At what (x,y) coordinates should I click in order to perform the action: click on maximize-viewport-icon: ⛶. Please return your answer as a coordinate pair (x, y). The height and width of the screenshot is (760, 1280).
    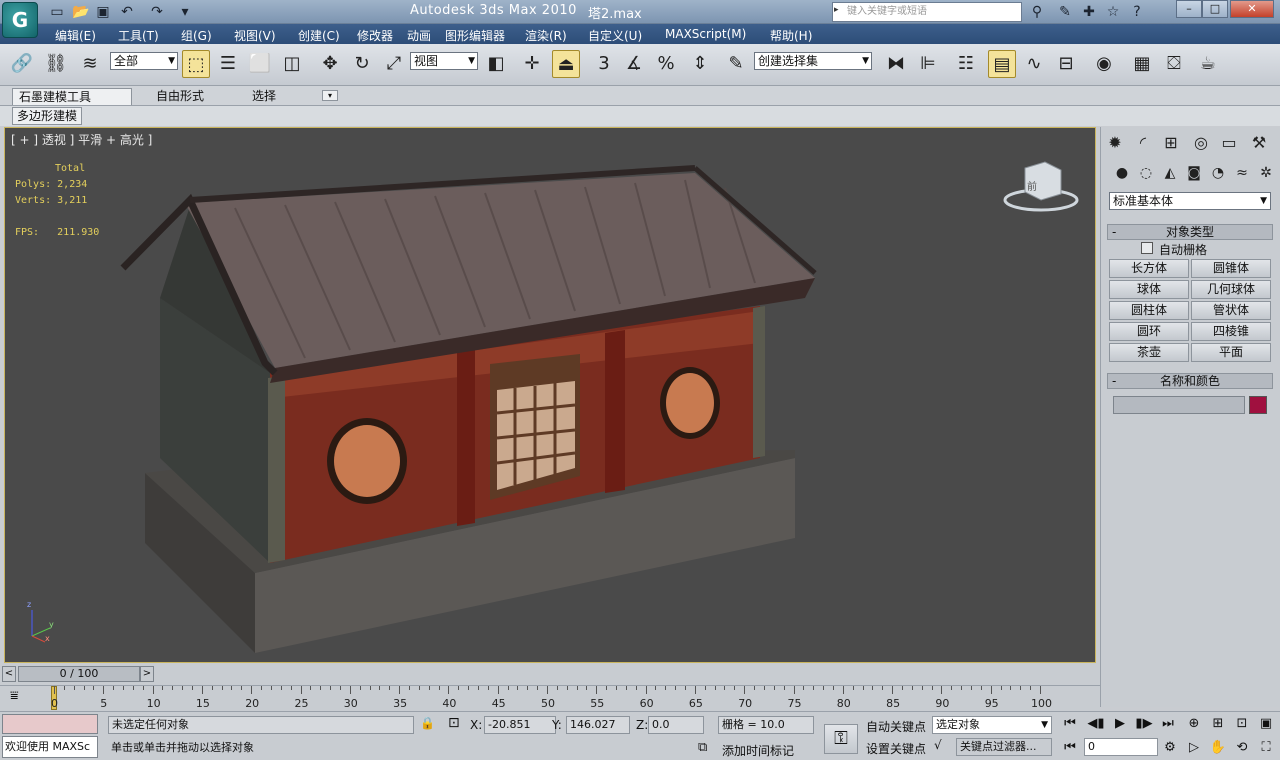
    Looking at the image, I should click on (1266, 747).